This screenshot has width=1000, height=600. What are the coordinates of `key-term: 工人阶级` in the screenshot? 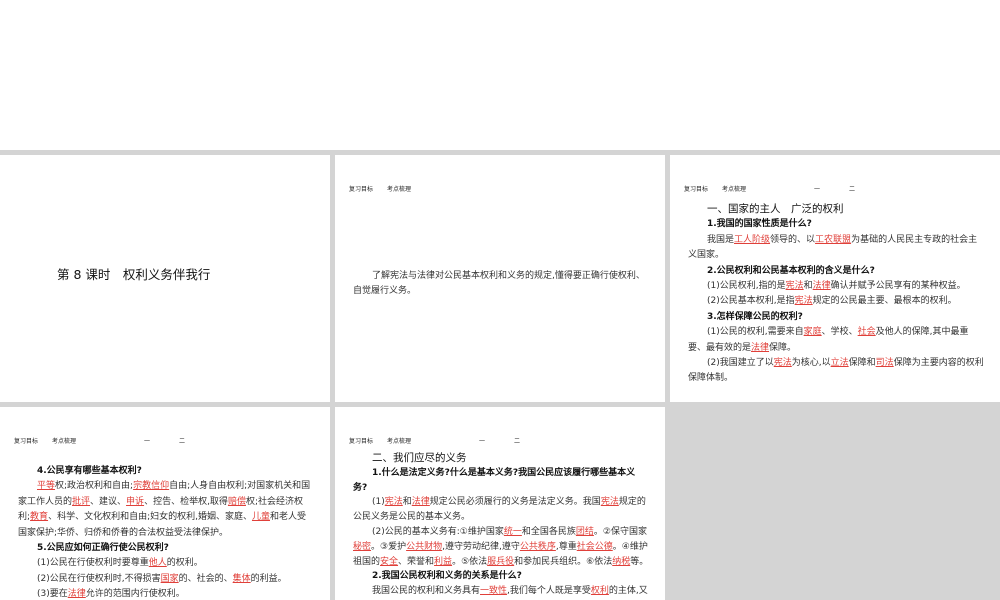 It's located at (752, 239).